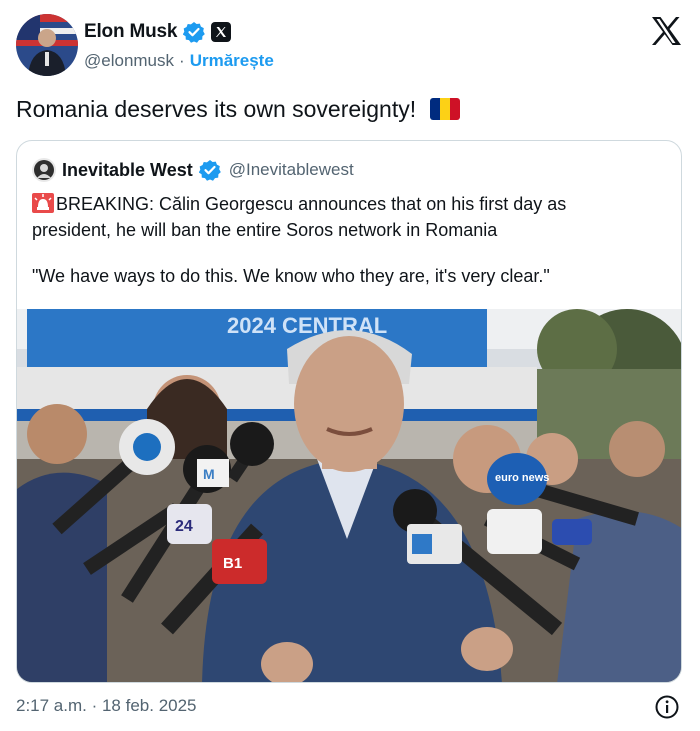 The height and width of the screenshot is (731, 700). I want to click on verified-badge-icon, so click(194, 32).